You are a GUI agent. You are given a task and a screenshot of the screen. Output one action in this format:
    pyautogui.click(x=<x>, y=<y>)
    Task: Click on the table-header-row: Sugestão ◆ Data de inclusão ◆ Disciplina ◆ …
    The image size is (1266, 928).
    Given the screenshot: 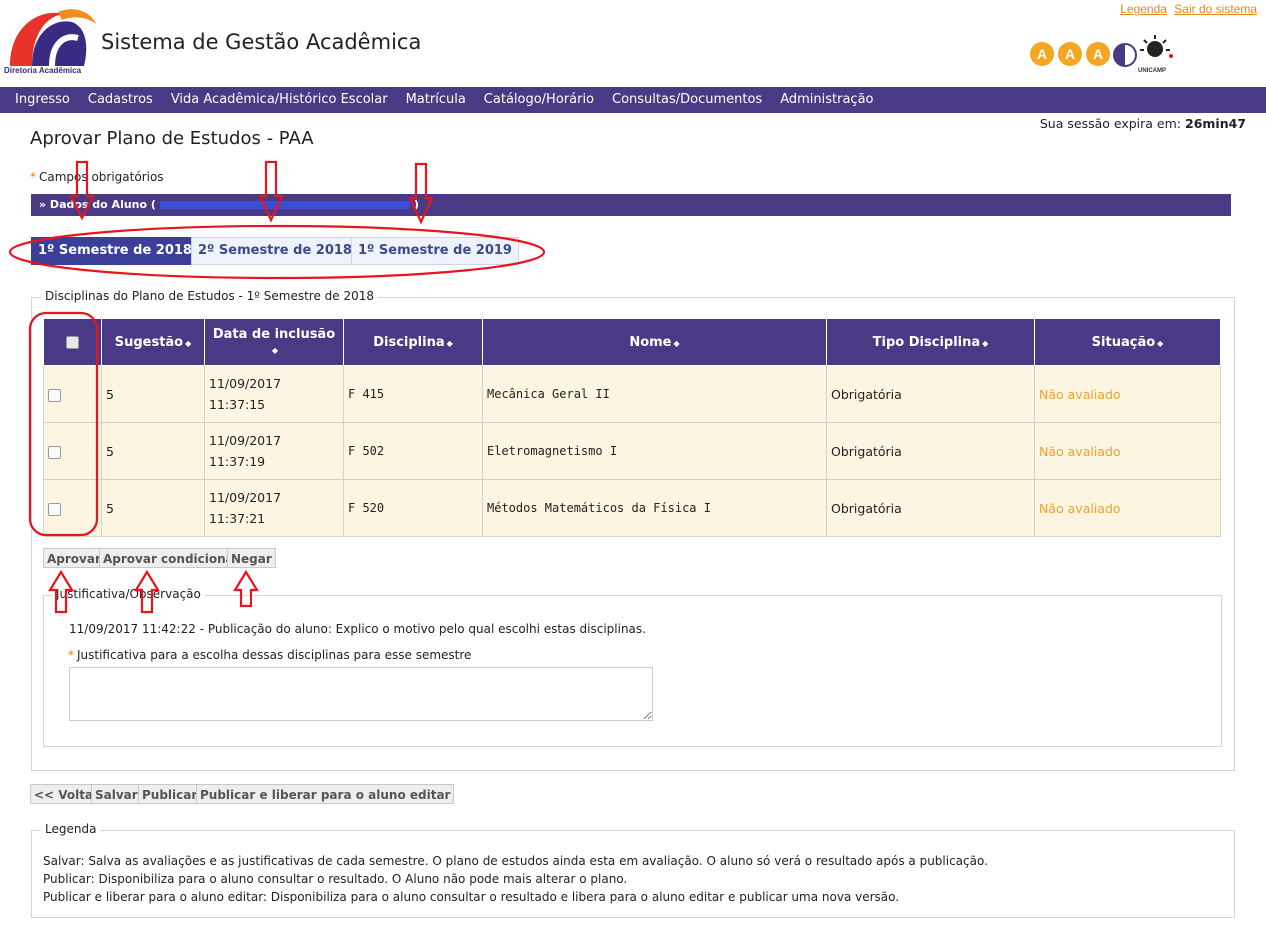 What is the action you would take?
    pyautogui.click(x=632, y=342)
    